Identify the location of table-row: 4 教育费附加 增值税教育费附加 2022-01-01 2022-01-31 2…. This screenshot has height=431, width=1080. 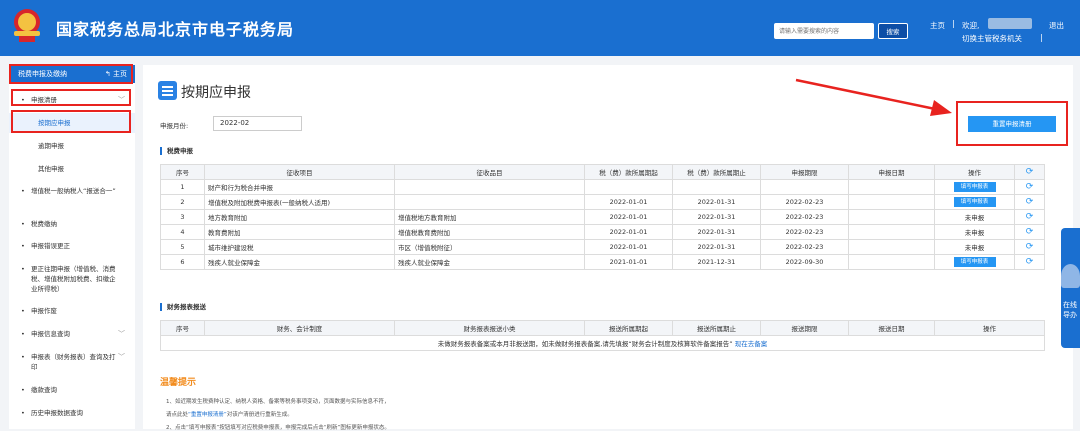
(602, 232).